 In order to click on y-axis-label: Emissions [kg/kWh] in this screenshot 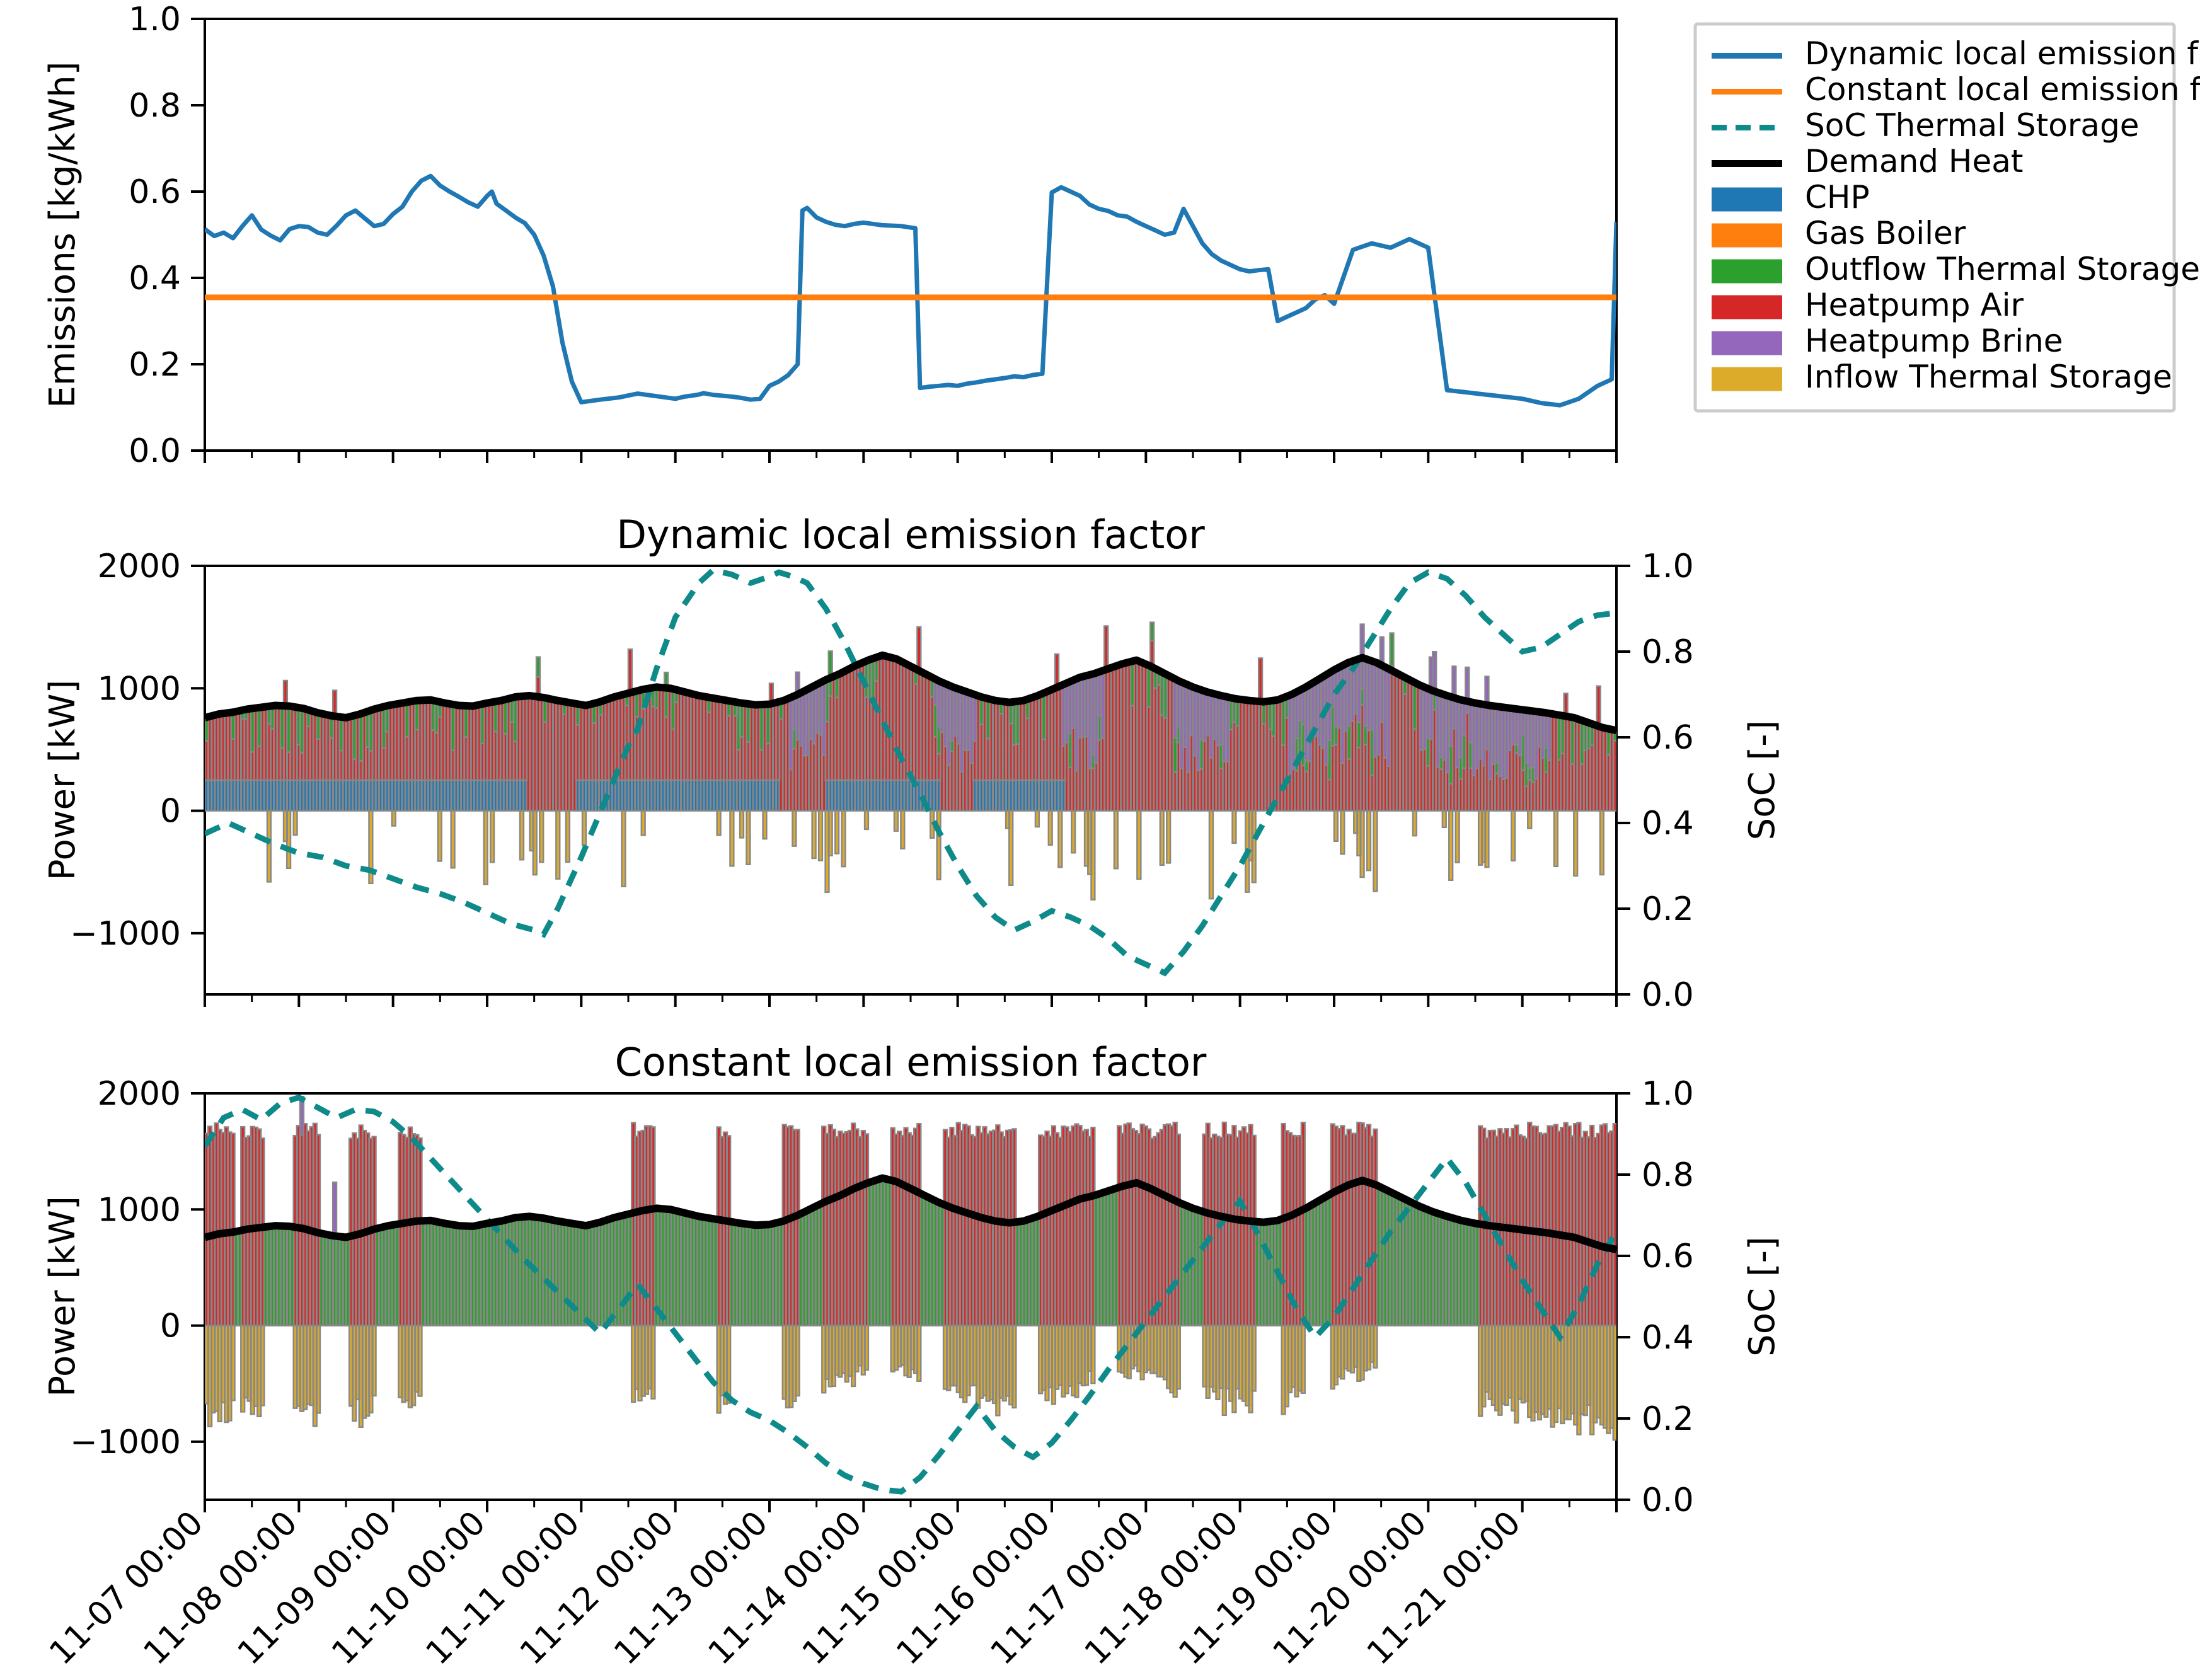, I will do `click(63, 235)`.